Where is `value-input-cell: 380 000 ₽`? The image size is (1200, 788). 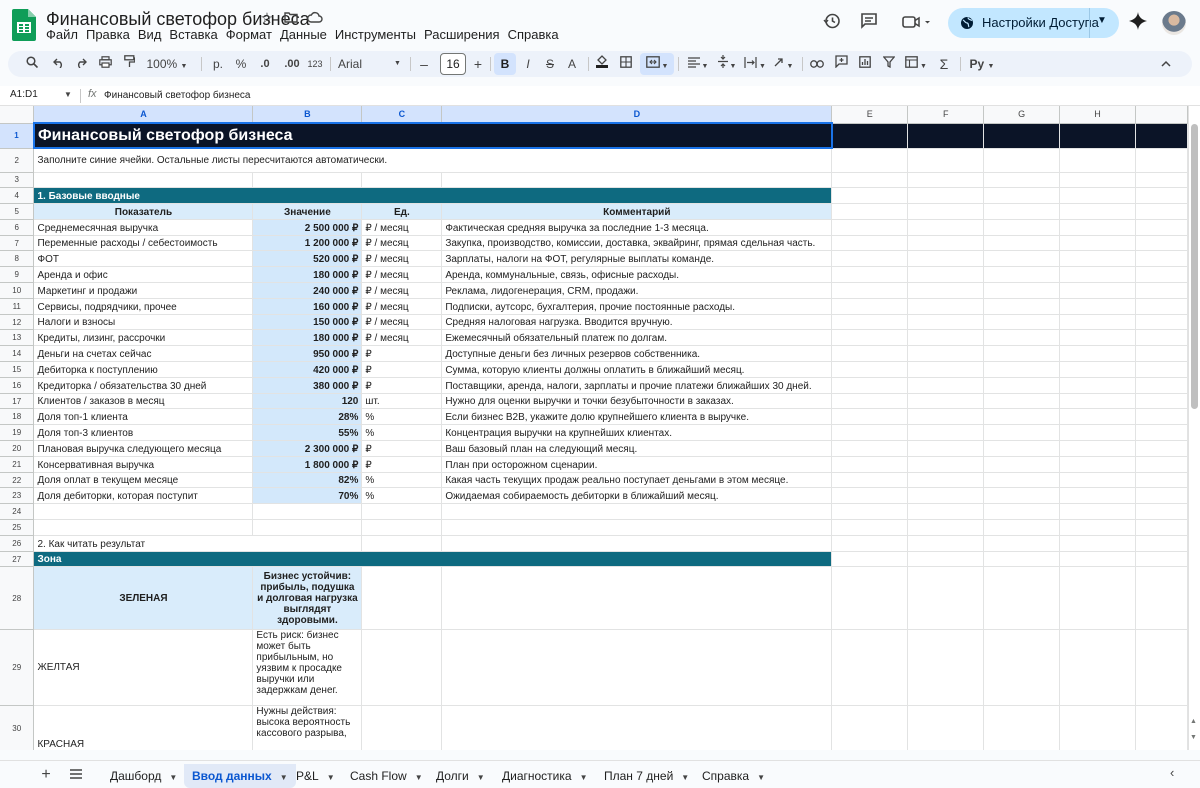
value-input-cell: 380 000 ₽ is located at coordinates (307, 385).